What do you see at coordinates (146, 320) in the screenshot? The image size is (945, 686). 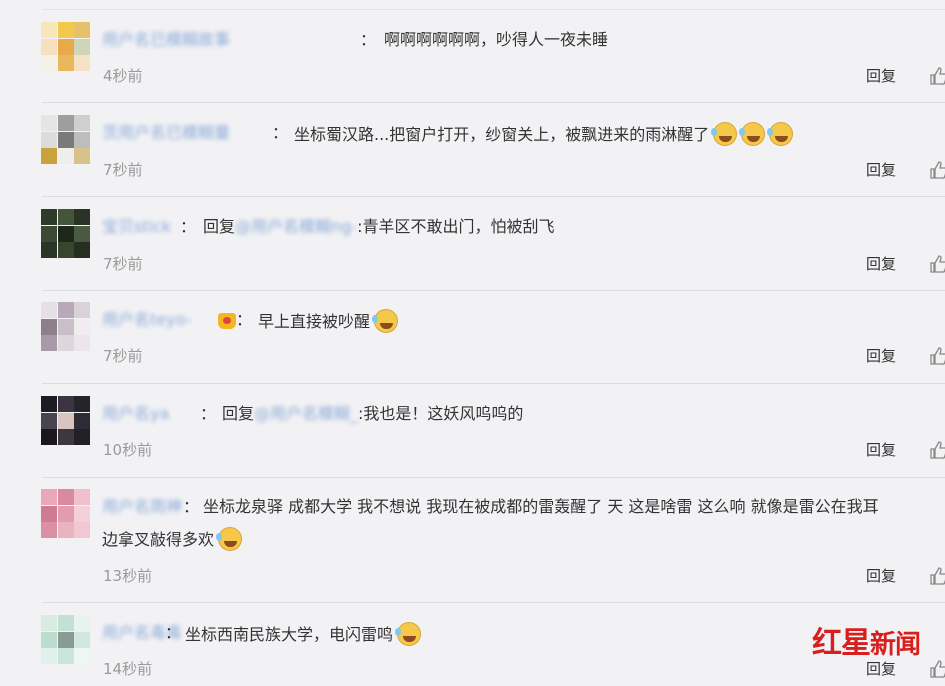 I see `username-link: 用户名teyo-` at bounding box center [146, 320].